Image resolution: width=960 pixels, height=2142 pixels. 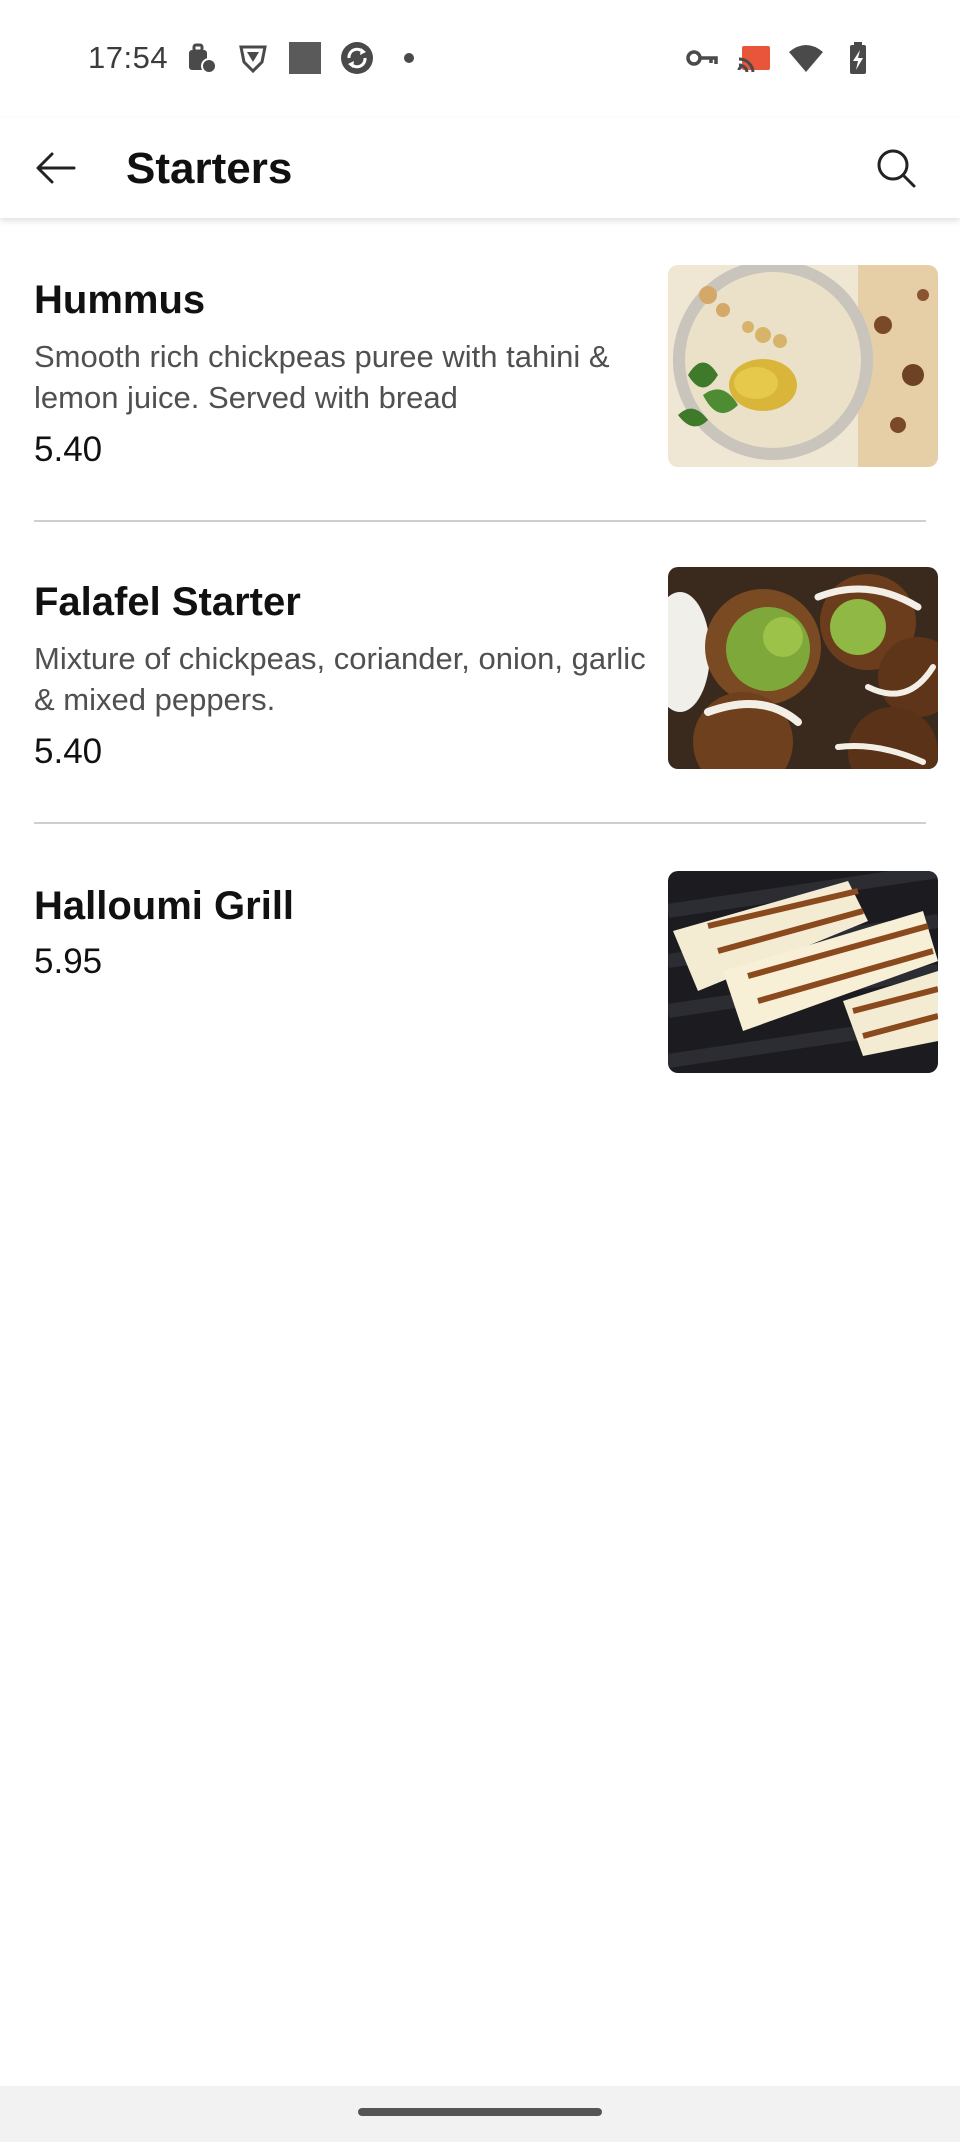 I want to click on status-bar: 17:54, so click(x=480, y=59).